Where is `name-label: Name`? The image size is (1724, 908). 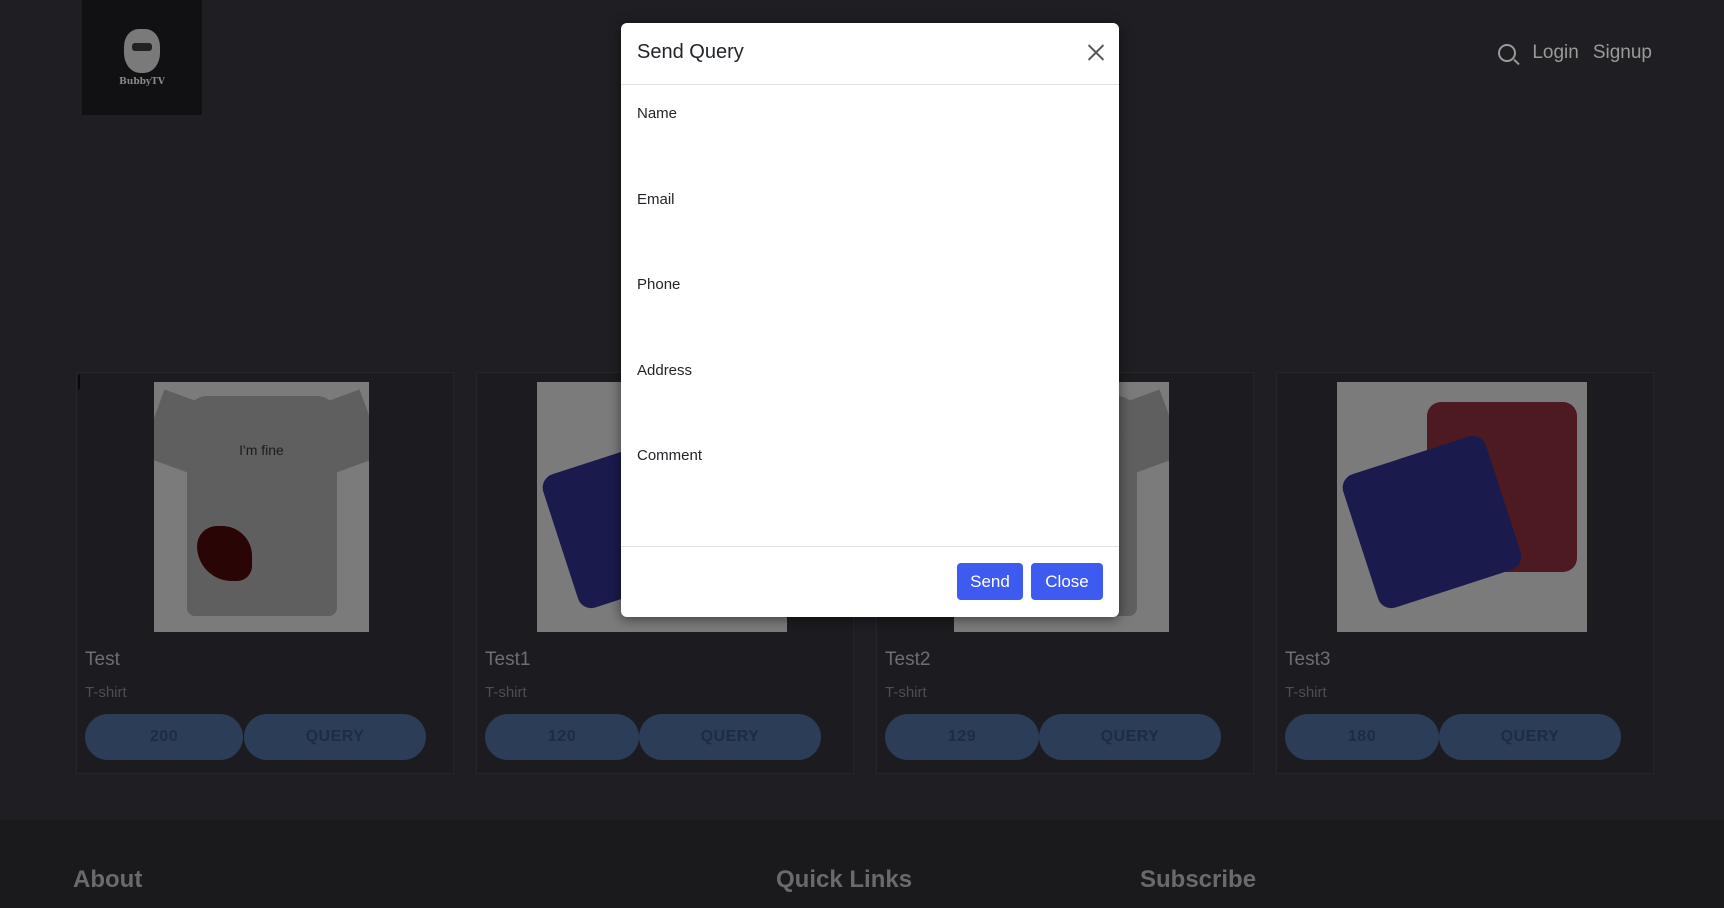
name-label: Name is located at coordinates (657, 113).